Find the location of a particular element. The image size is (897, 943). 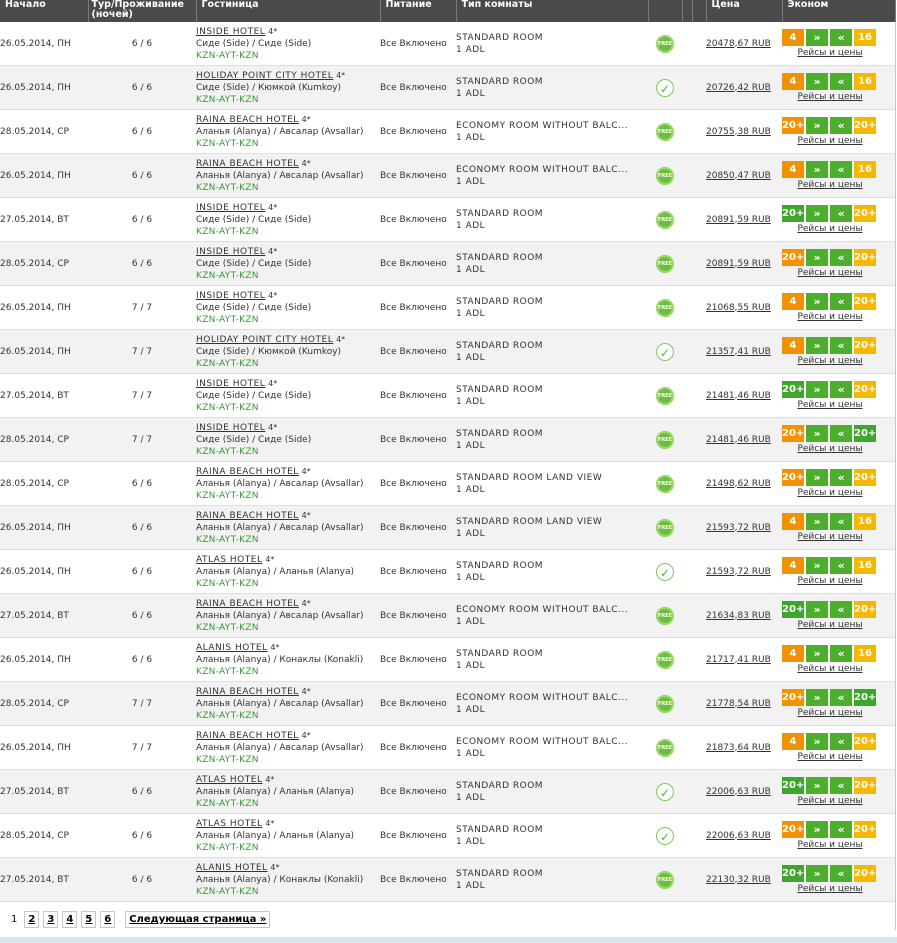

price-link: 20891,59 RUB is located at coordinates (738, 264).